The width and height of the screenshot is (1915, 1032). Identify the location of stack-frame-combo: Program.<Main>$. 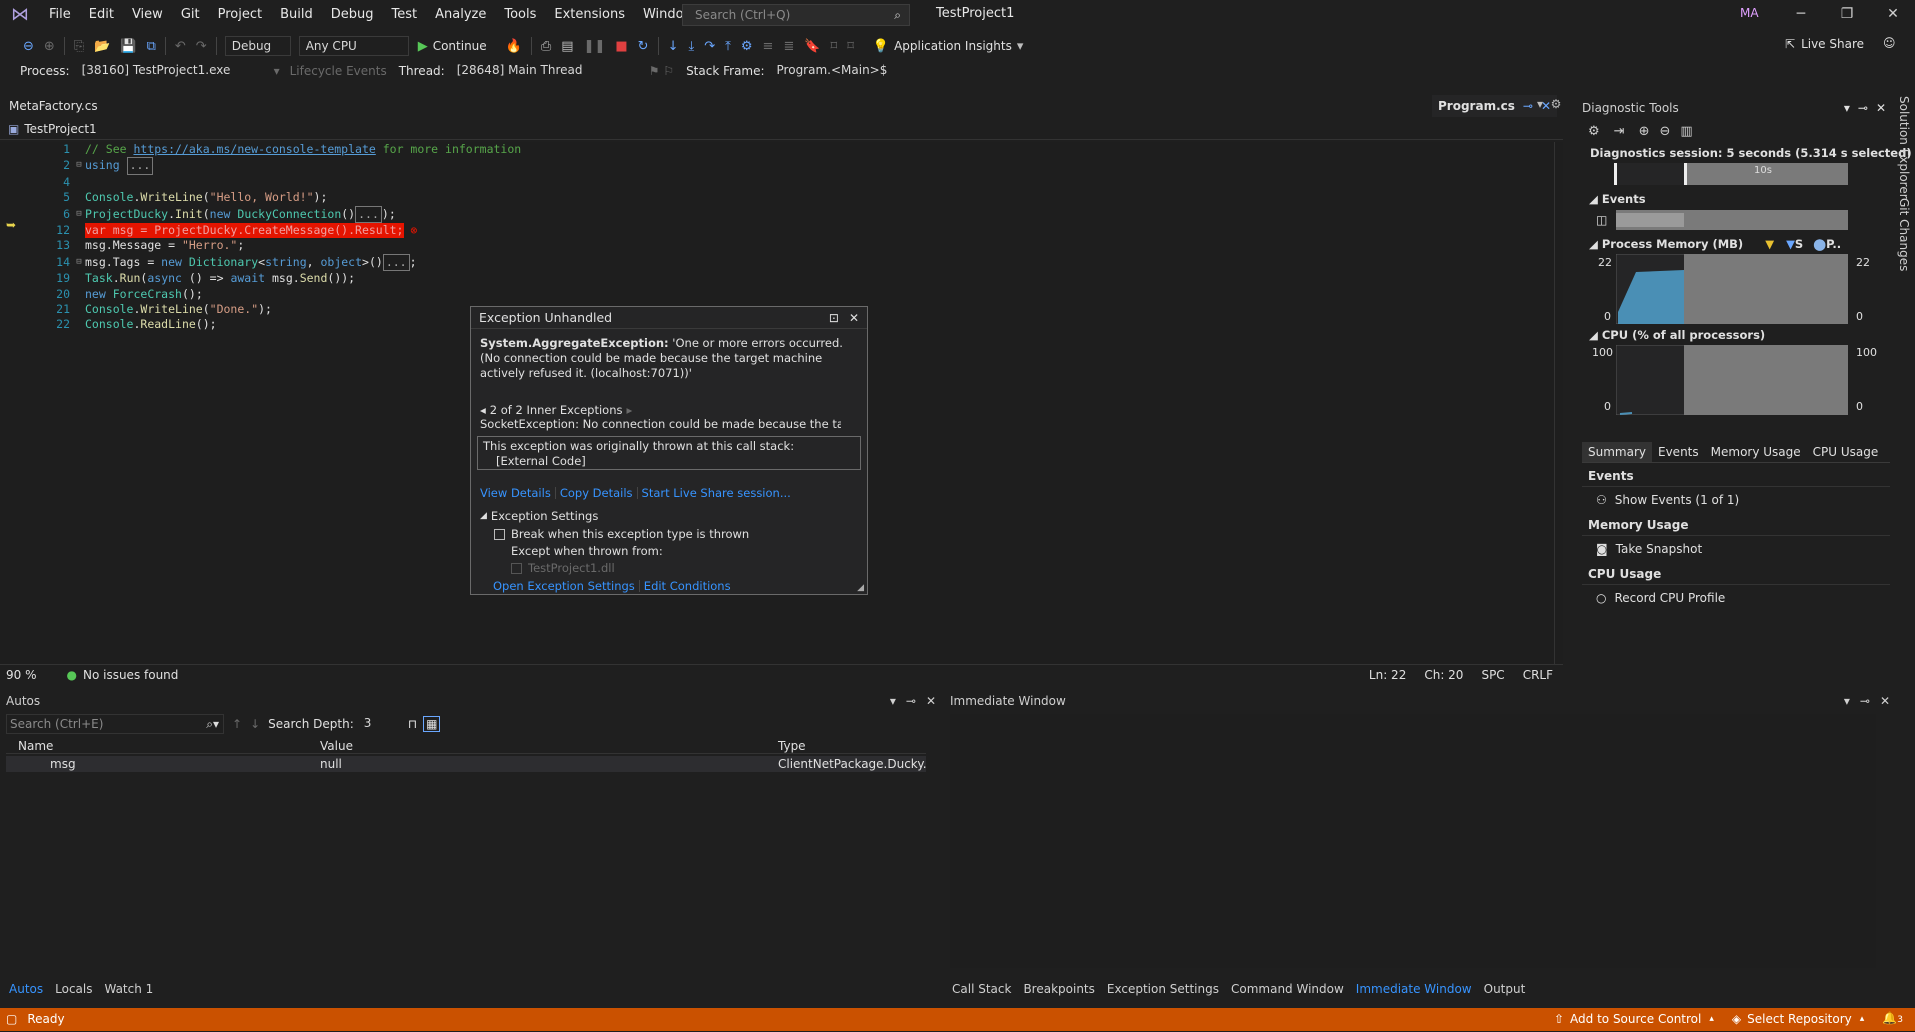
(889, 71).